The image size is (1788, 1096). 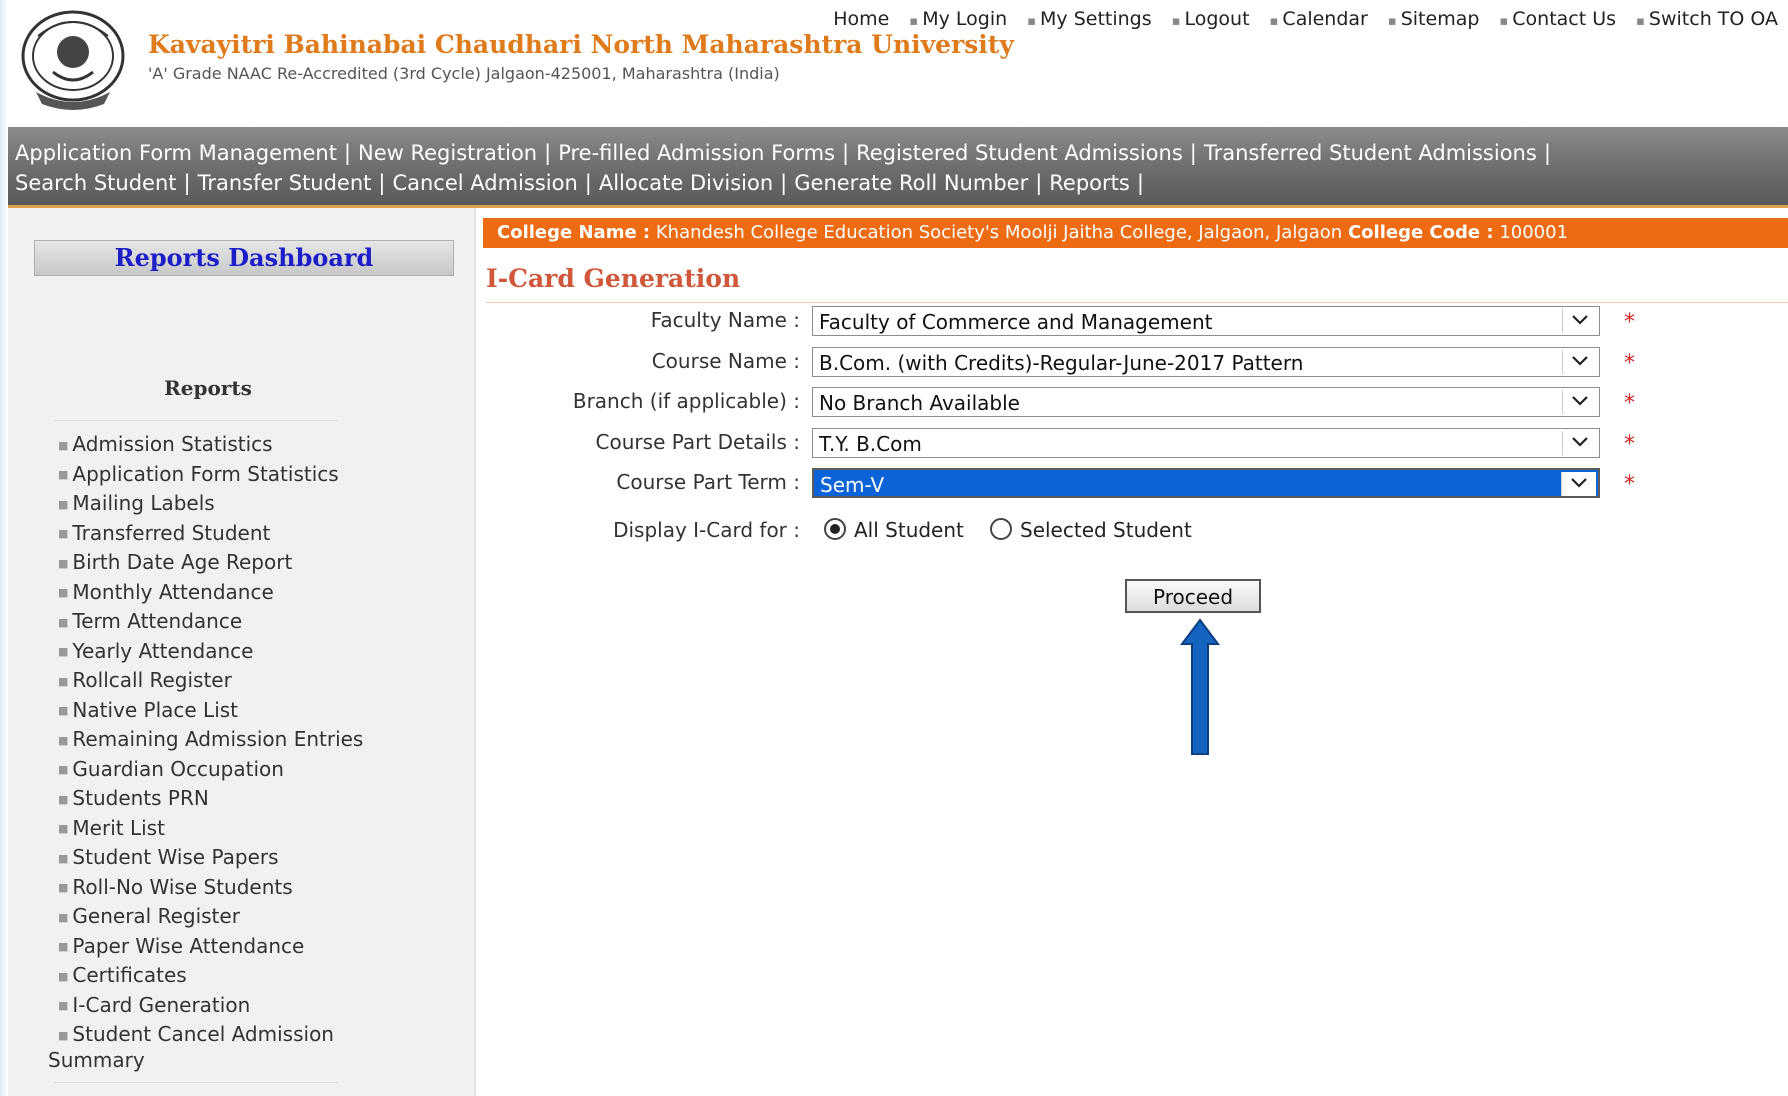 What do you see at coordinates (1206, 483) in the screenshot?
I see `course-part-term-select: Sem-V` at bounding box center [1206, 483].